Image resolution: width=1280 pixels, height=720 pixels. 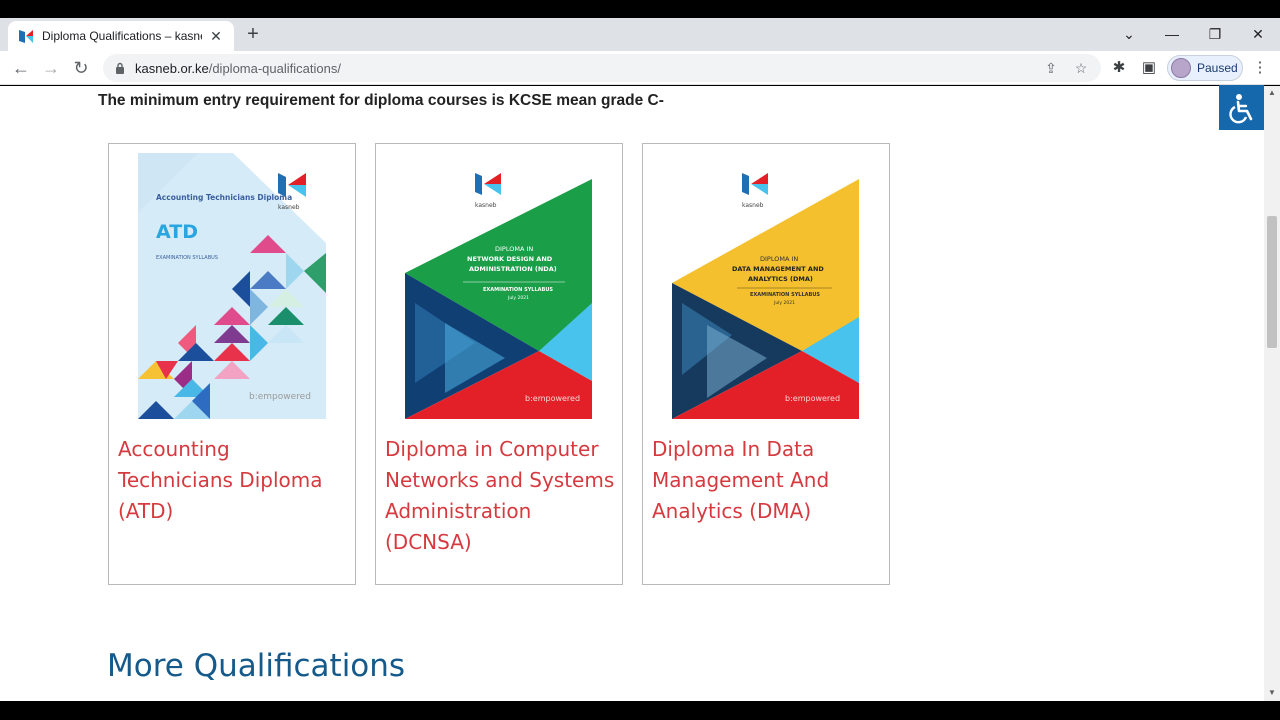 What do you see at coordinates (1172, 34) in the screenshot?
I see `minimize-button: —` at bounding box center [1172, 34].